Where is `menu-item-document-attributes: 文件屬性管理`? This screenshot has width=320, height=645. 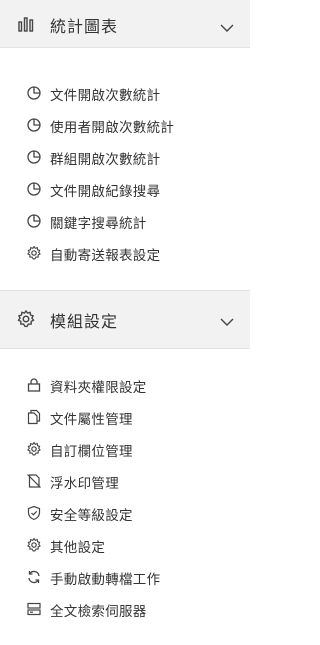 menu-item-document-attributes: 文件屬性管理 is located at coordinates (125, 417).